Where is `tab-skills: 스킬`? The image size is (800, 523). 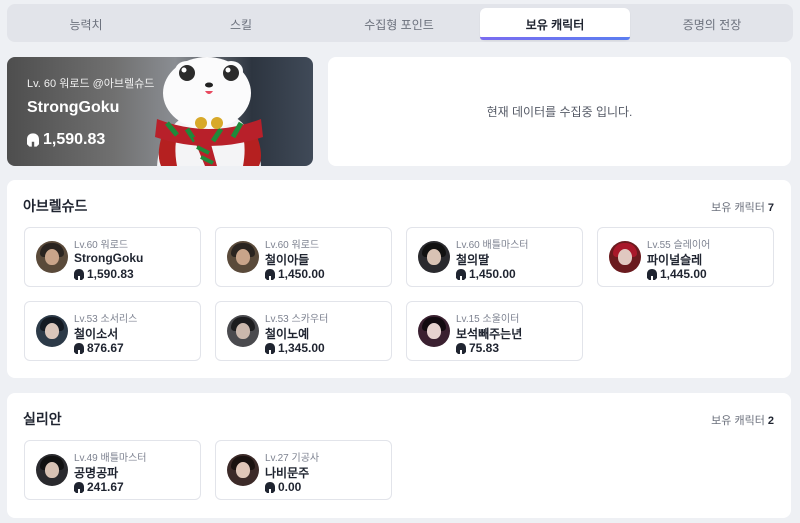
tab-skills: 스킬 is located at coordinates (241, 24).